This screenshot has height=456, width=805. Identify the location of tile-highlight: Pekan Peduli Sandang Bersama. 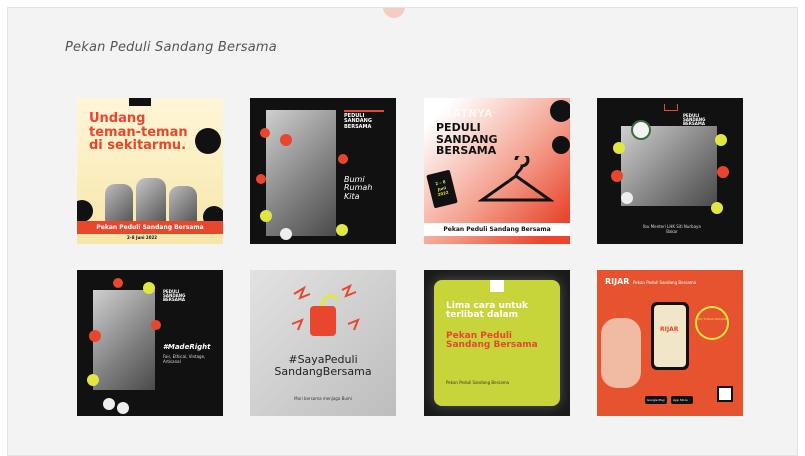
(492, 341).